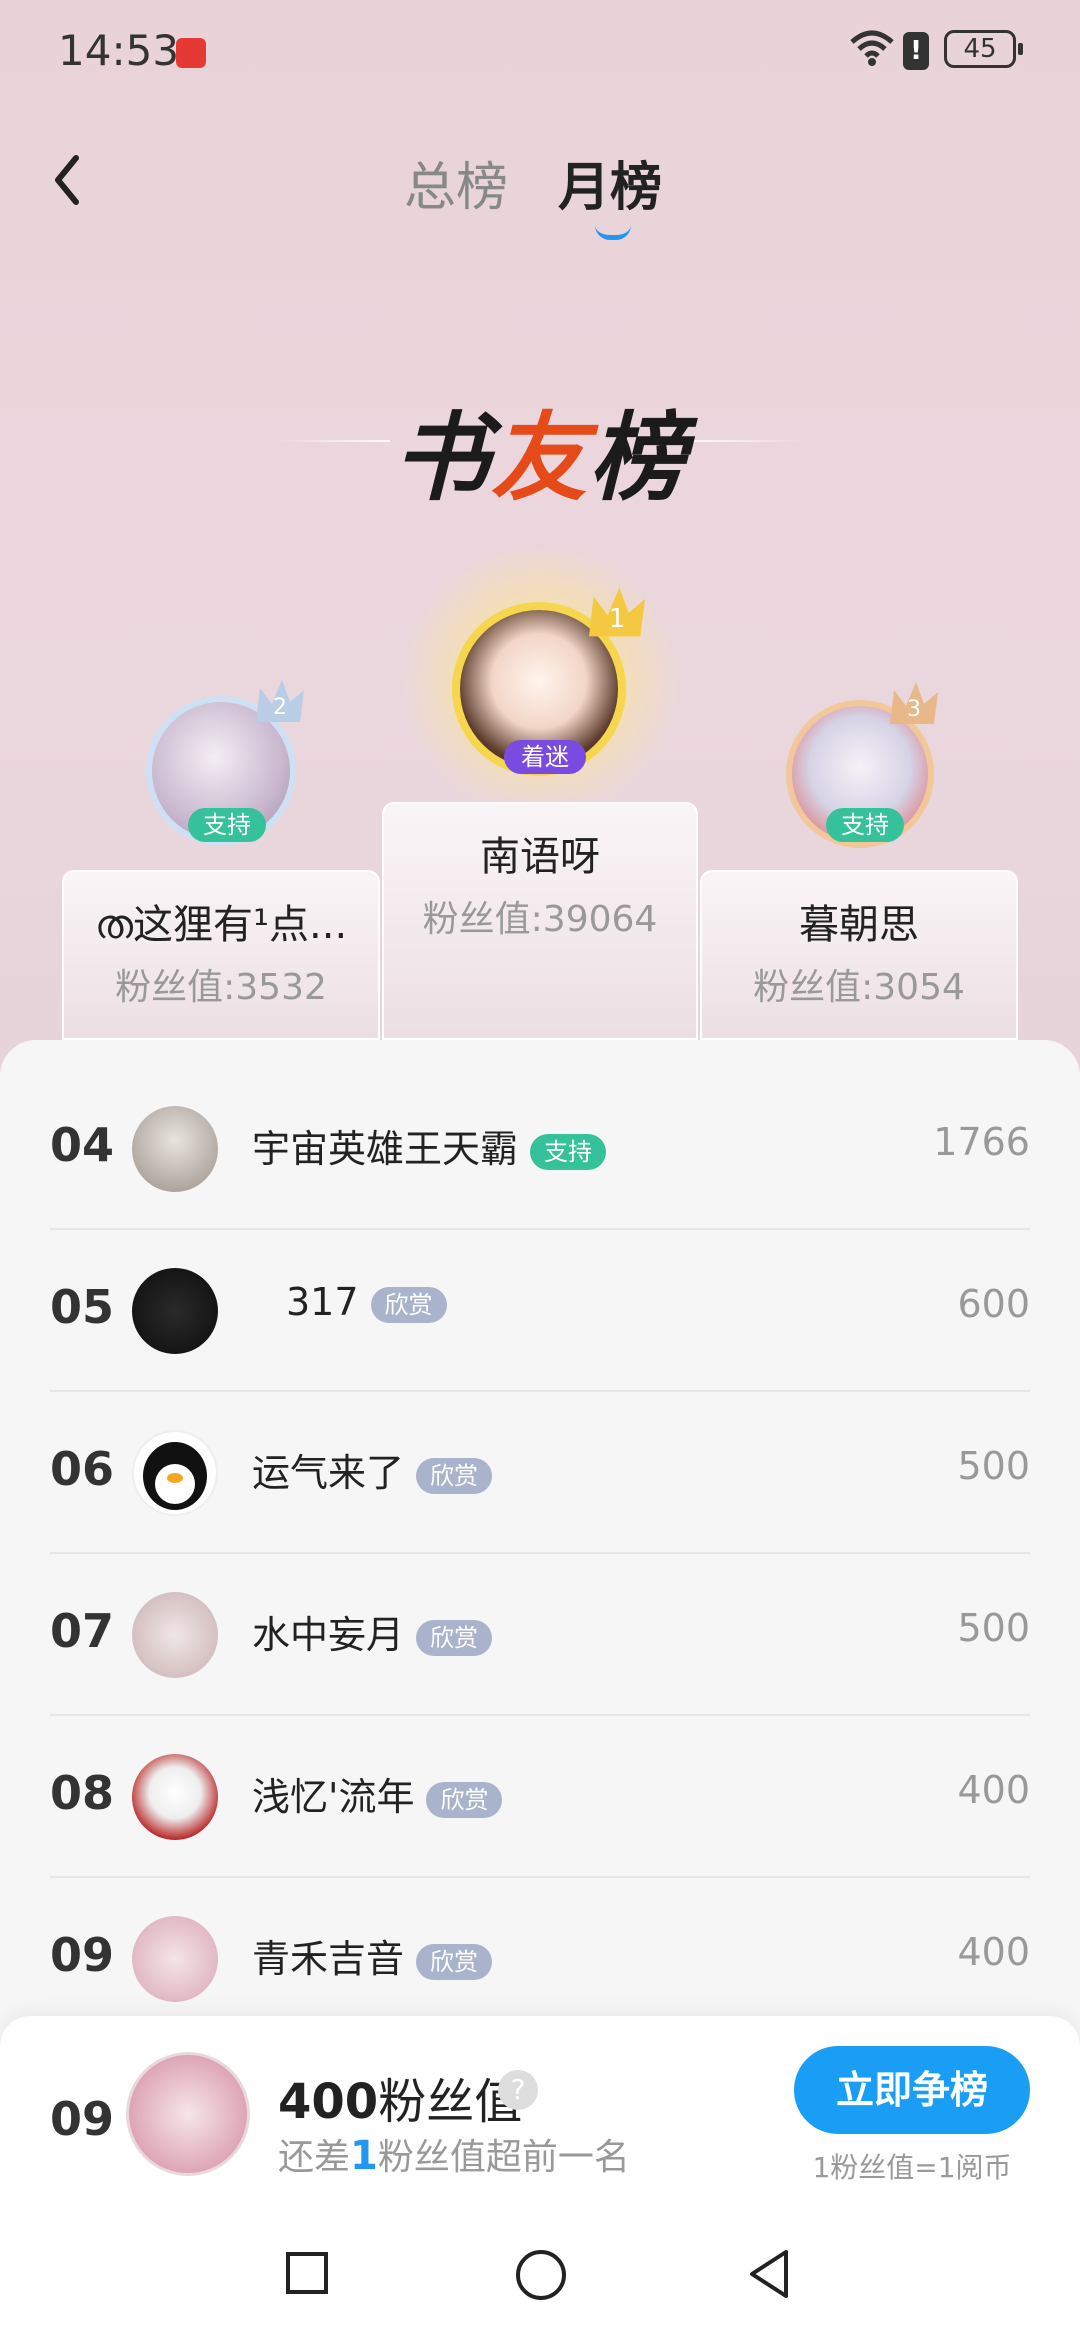 The width and height of the screenshot is (1080, 2340). I want to click on tab-total: 总榜, so click(456, 182).